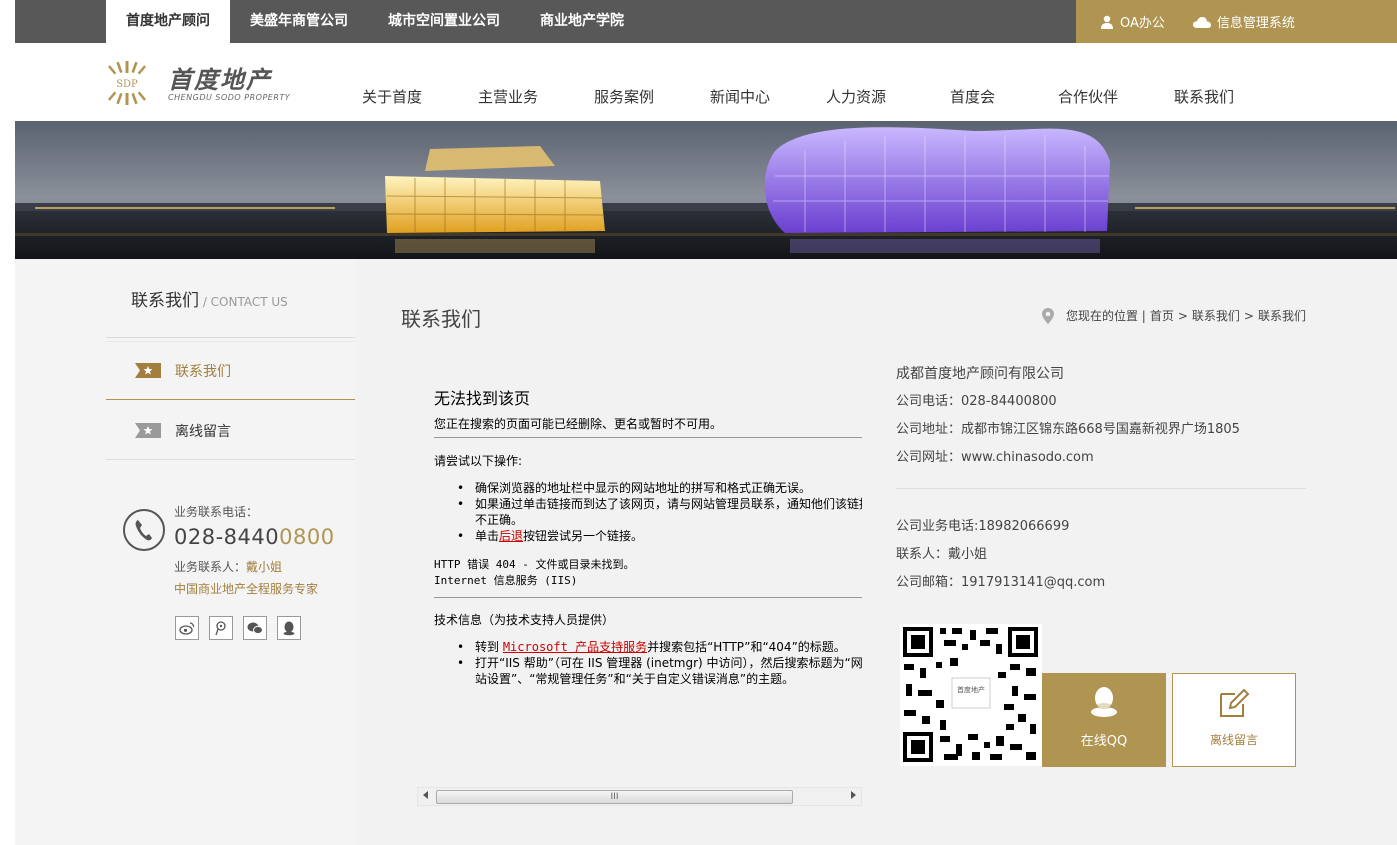 The height and width of the screenshot is (845, 1397). I want to click on sidebar-title-en: / CONTACT US, so click(243, 302).